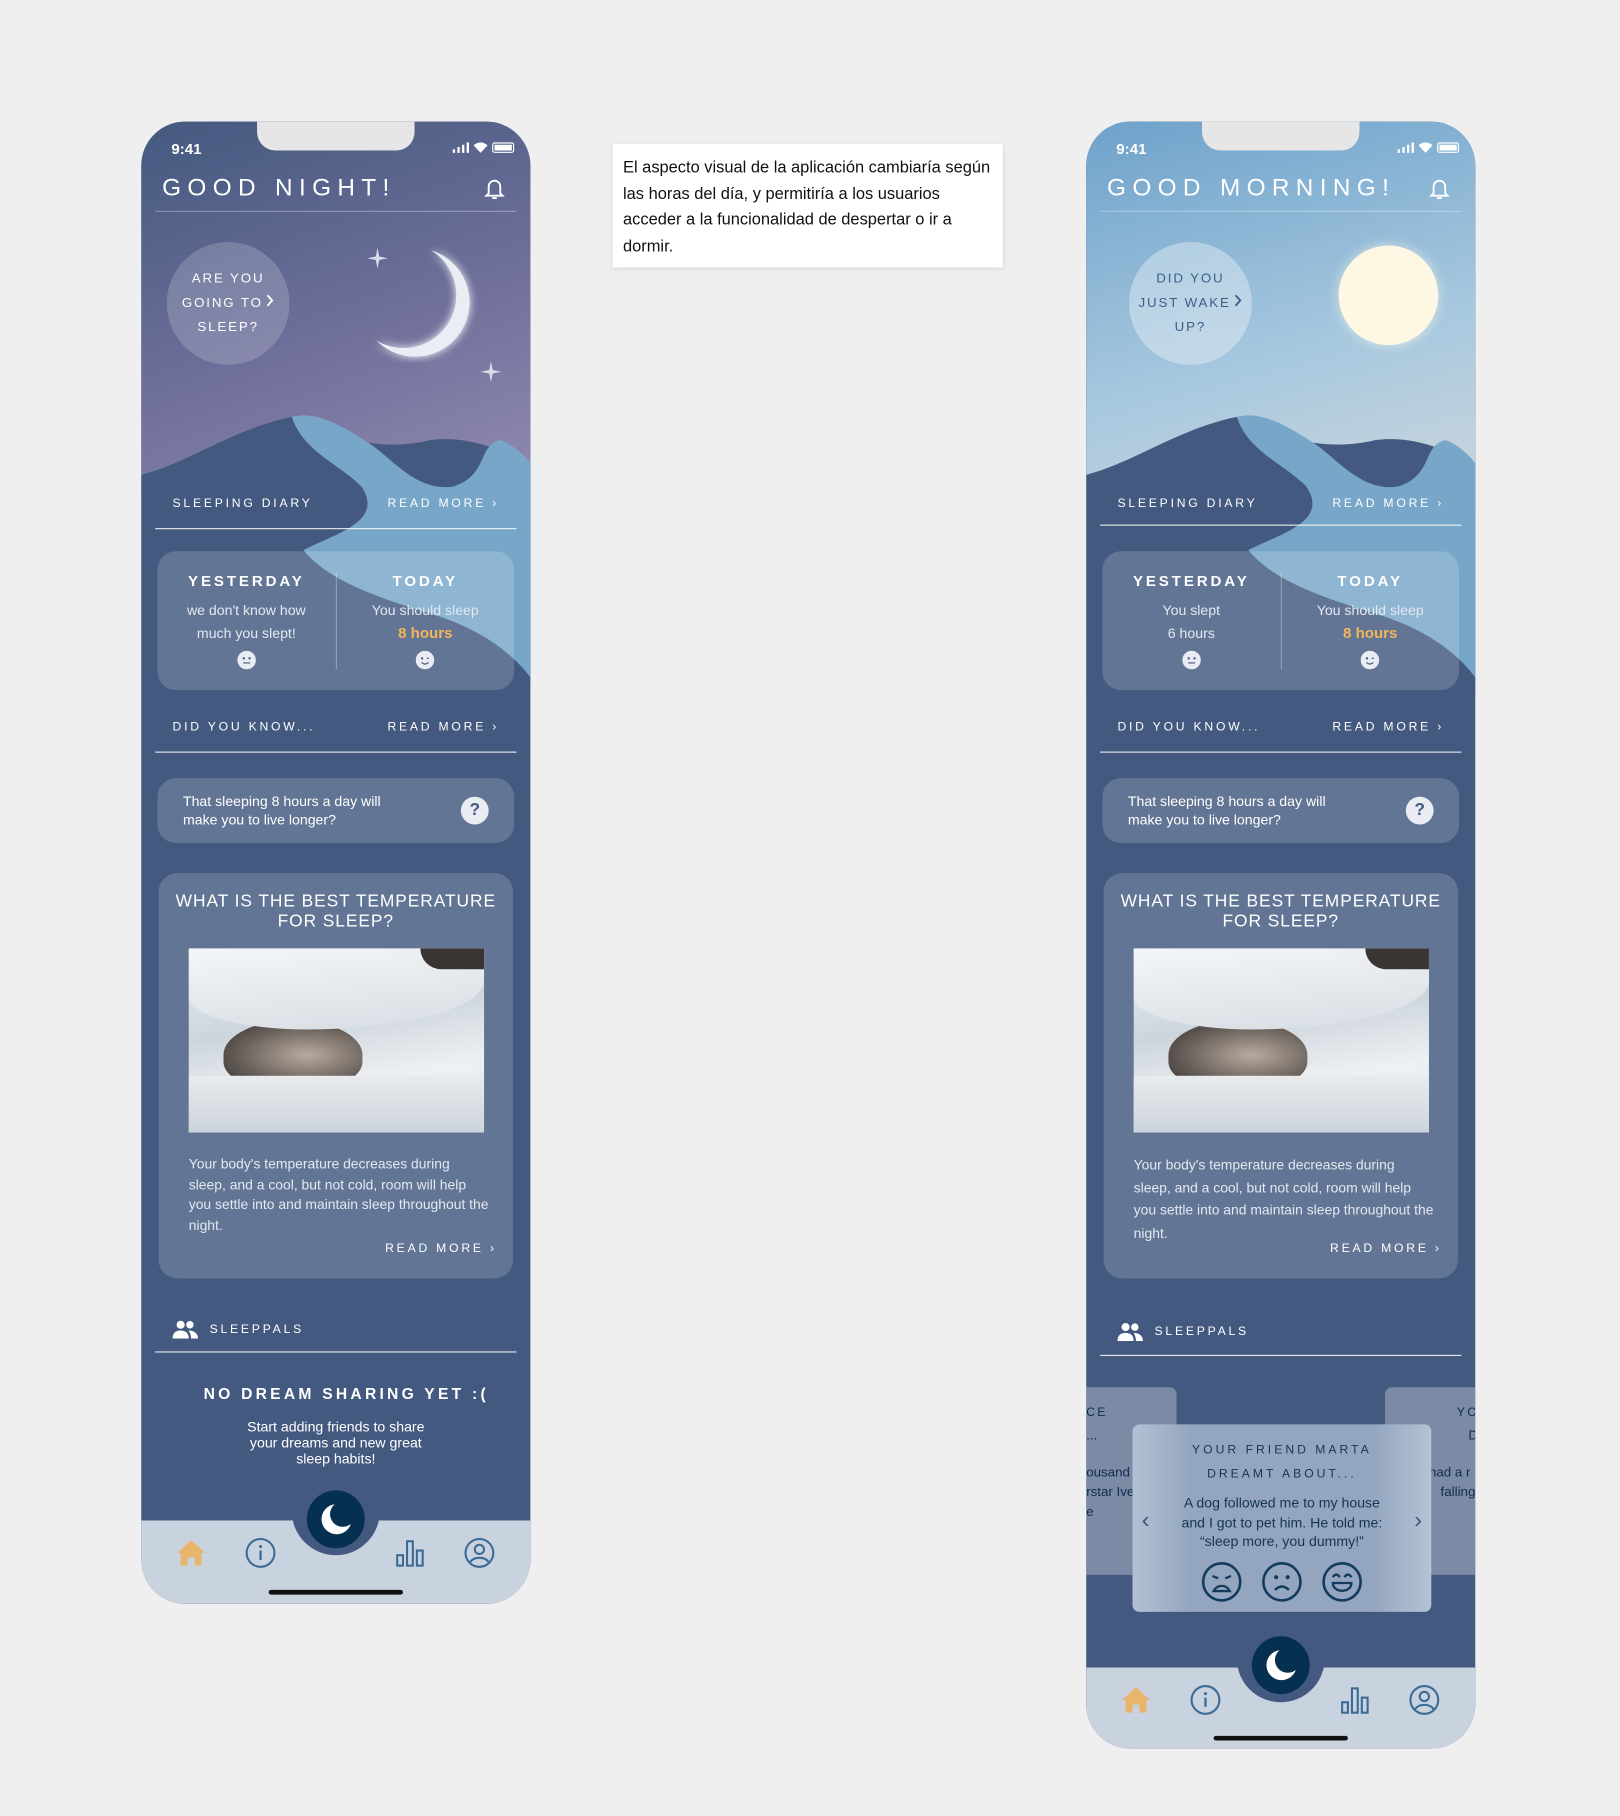 The height and width of the screenshot is (1816, 1620). I want to click on sleep-wake-button: DID YOU JUST WAKE UP?, so click(1190, 303).